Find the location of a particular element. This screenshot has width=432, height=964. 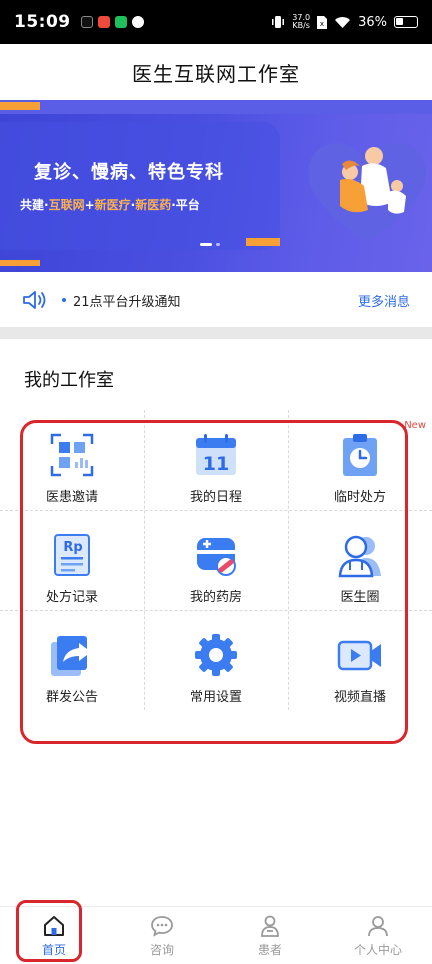

family-heart-illustration is located at coordinates (367, 192).